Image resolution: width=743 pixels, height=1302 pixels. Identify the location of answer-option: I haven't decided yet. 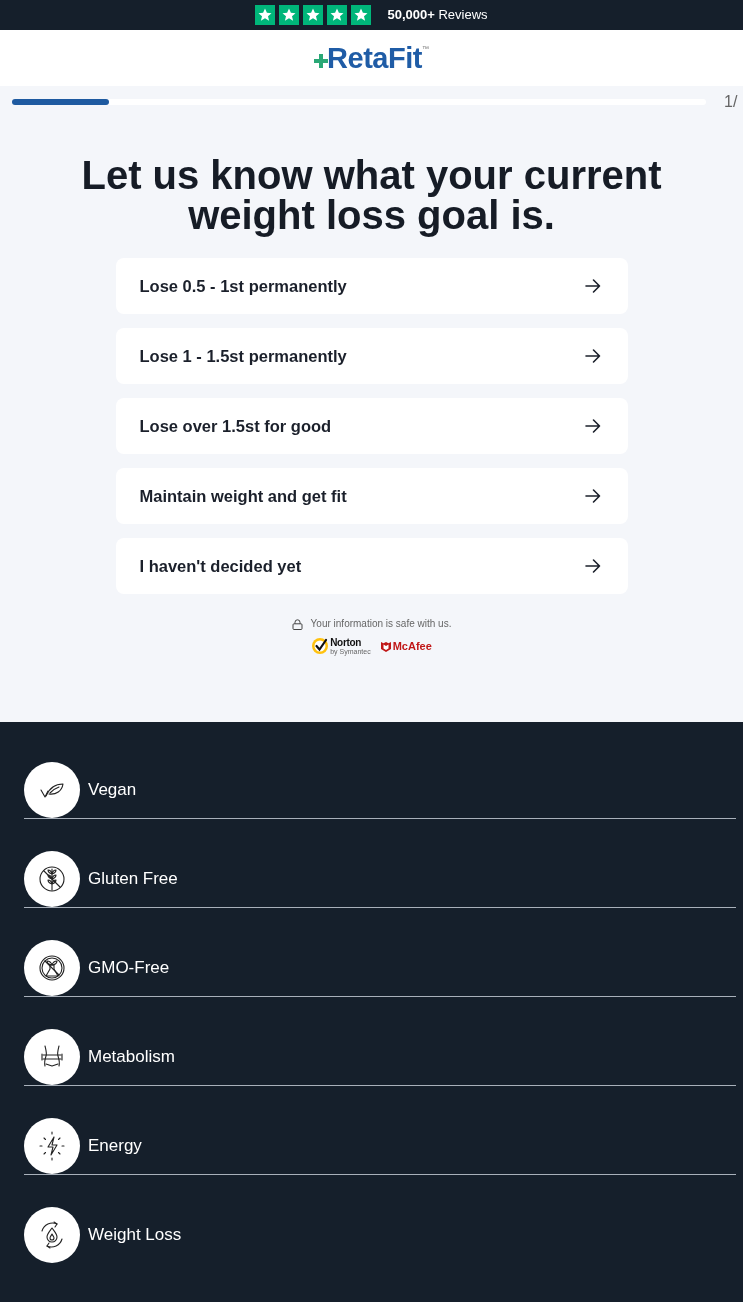
(371, 566).